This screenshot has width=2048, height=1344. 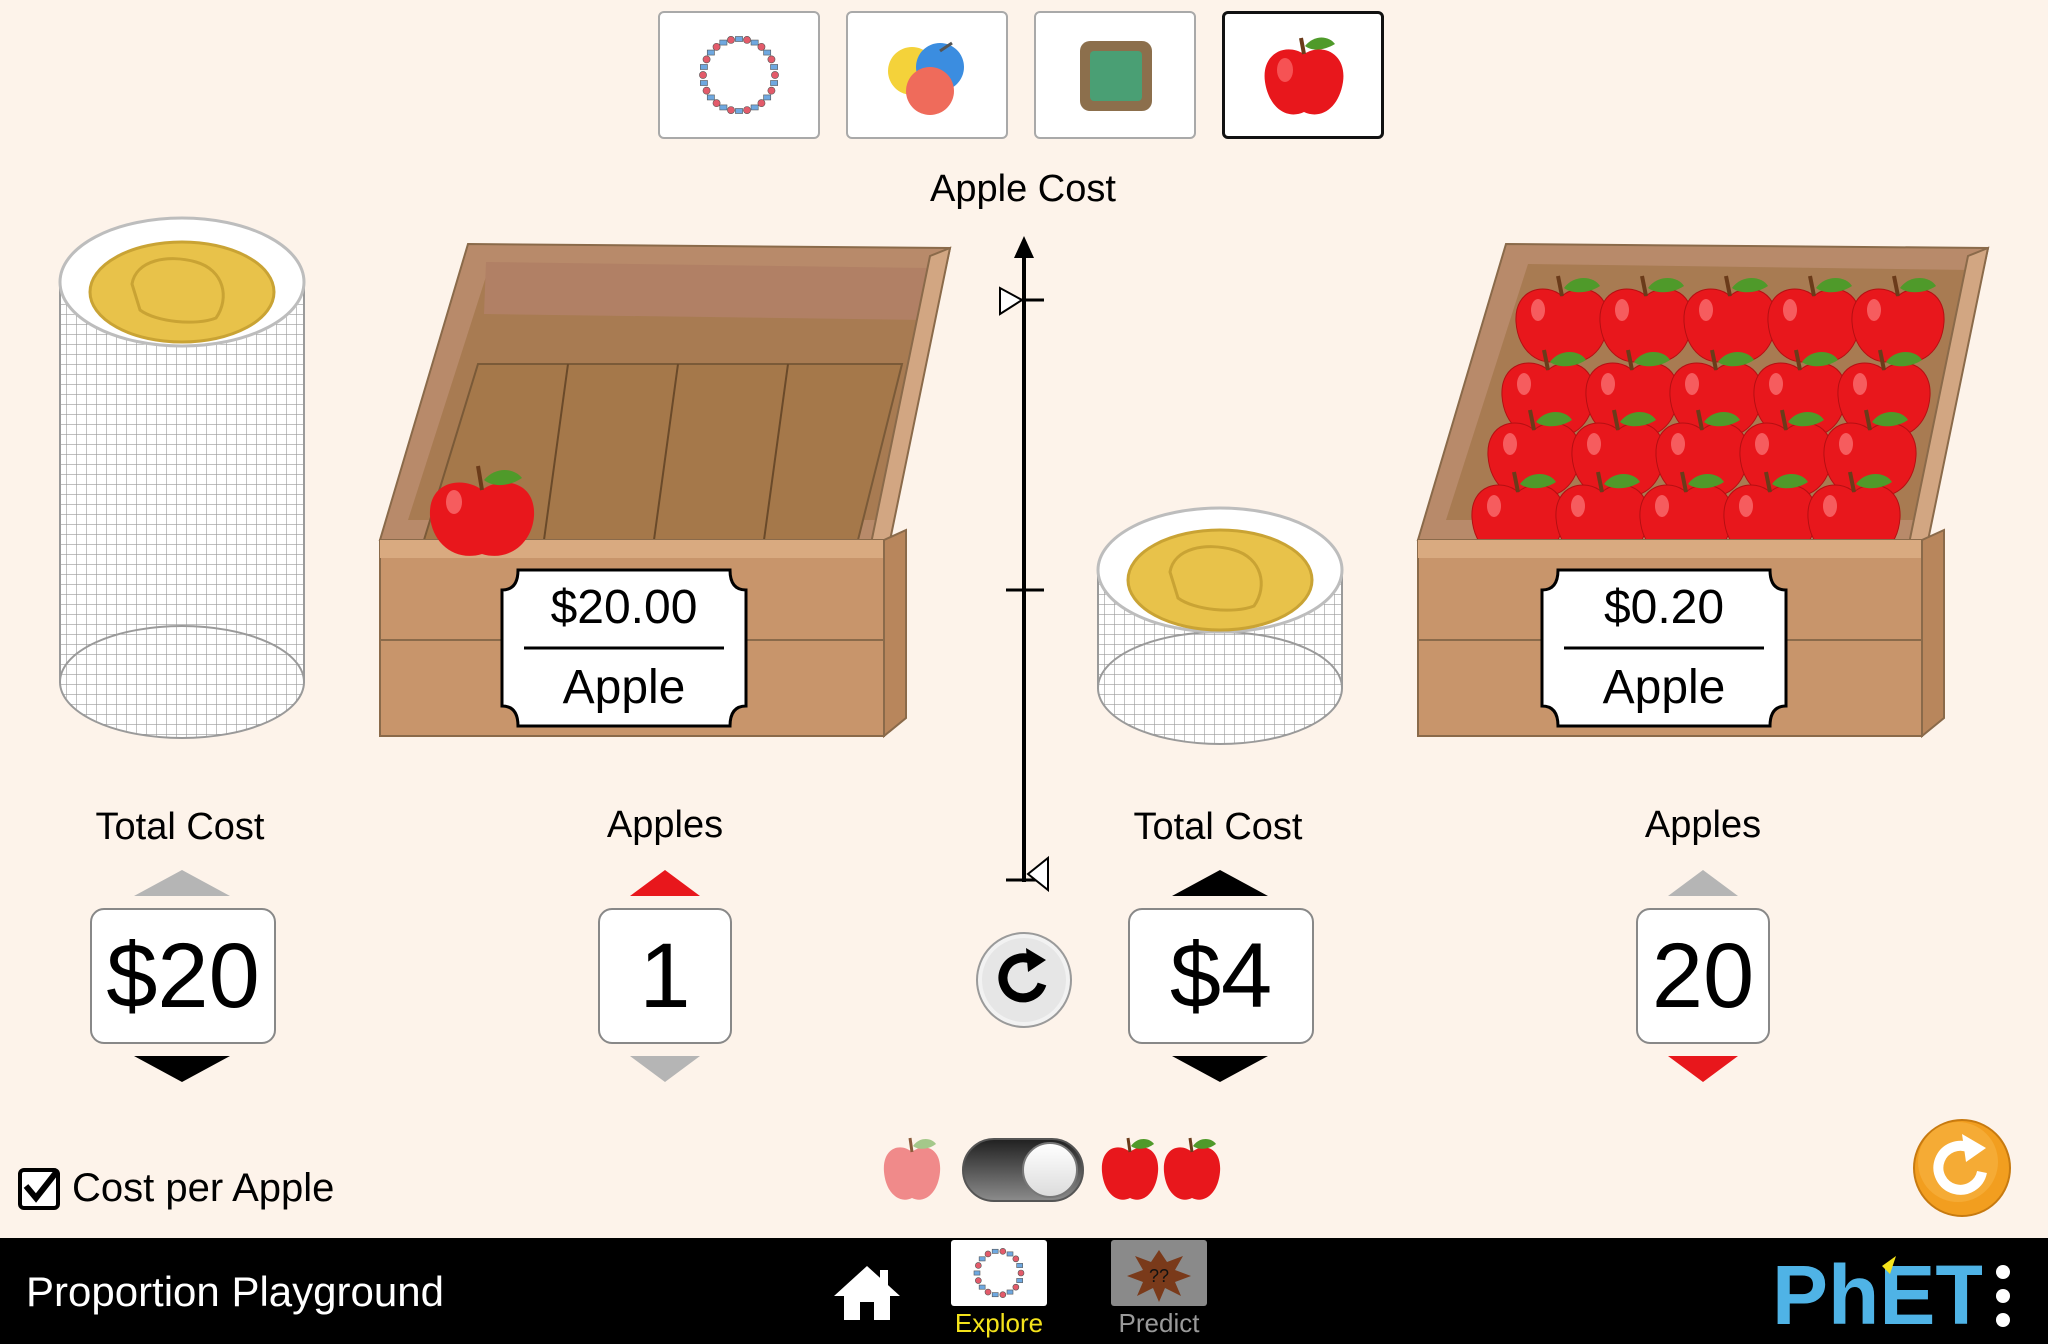 I want to click on left-total-cost-label: Total Cost, so click(x=180, y=827).